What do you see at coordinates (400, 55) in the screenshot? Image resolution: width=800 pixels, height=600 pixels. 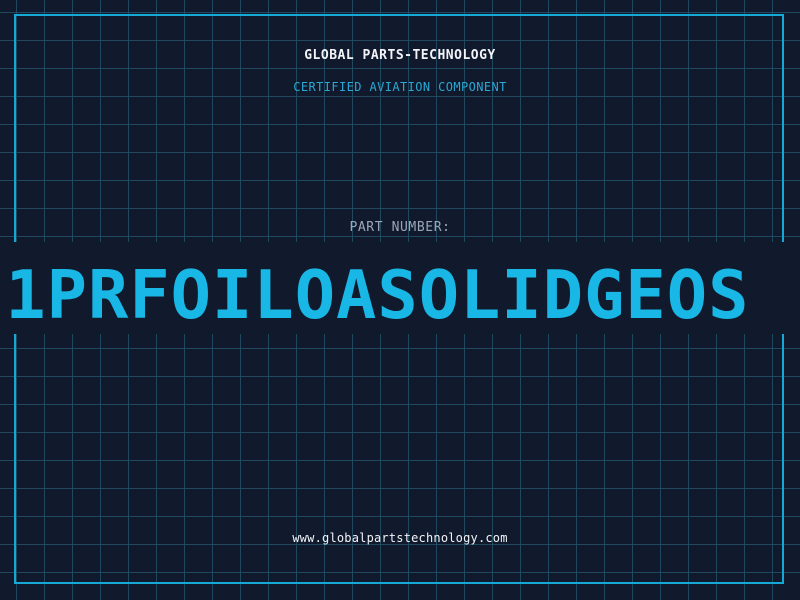 I see `company-name: GLOBAL PARTS-TECHNOLOGY` at bounding box center [400, 55].